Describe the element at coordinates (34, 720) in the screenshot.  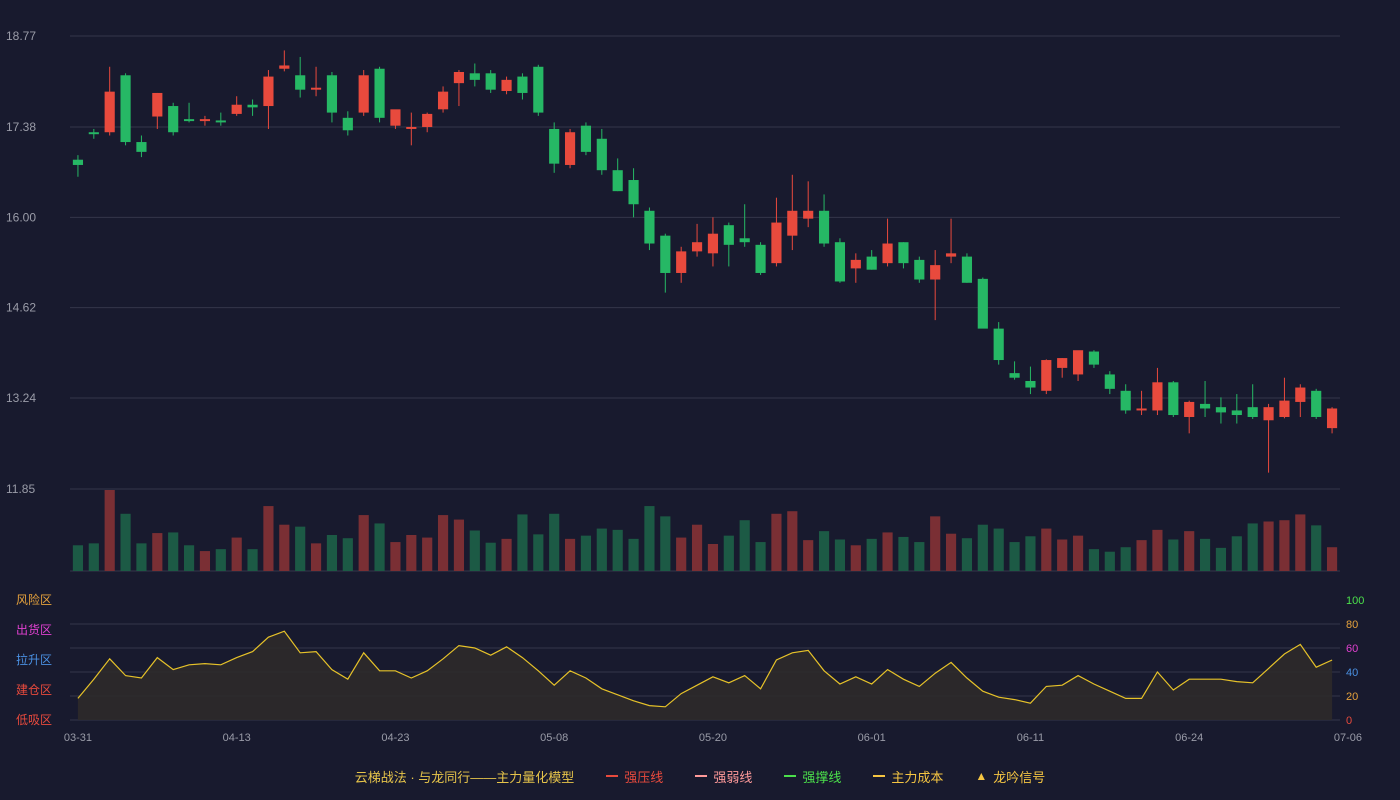
I see `zone-label: 低吸区` at that location.